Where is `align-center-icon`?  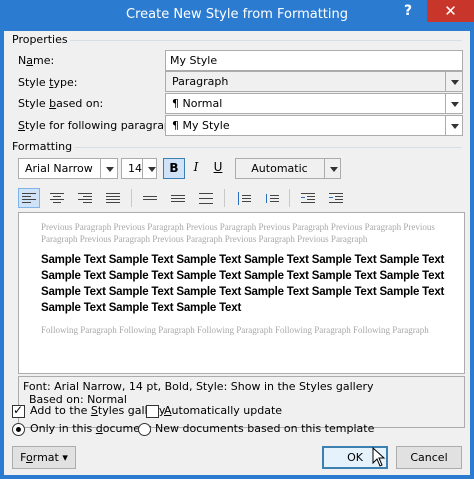 align-center-icon is located at coordinates (57, 198).